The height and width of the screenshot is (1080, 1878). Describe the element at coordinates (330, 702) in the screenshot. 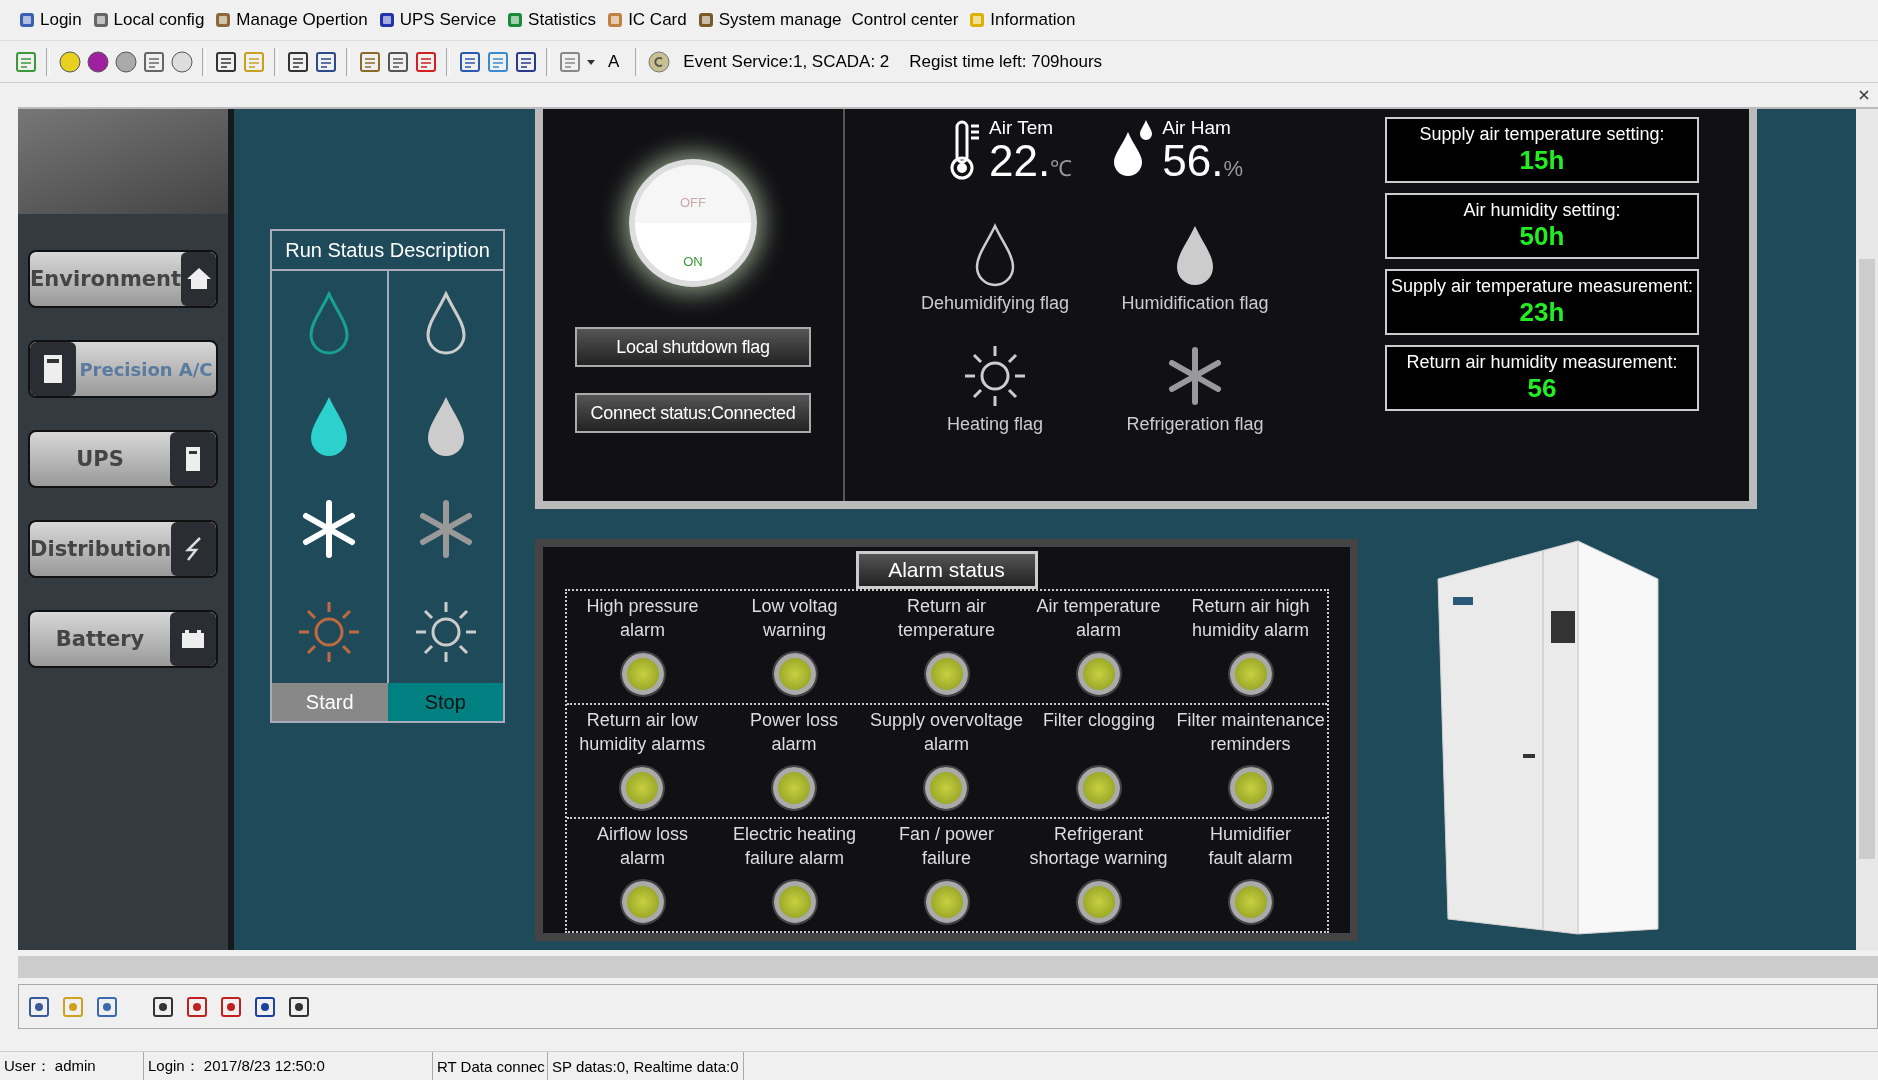

I see `legend-label: Stard` at that location.